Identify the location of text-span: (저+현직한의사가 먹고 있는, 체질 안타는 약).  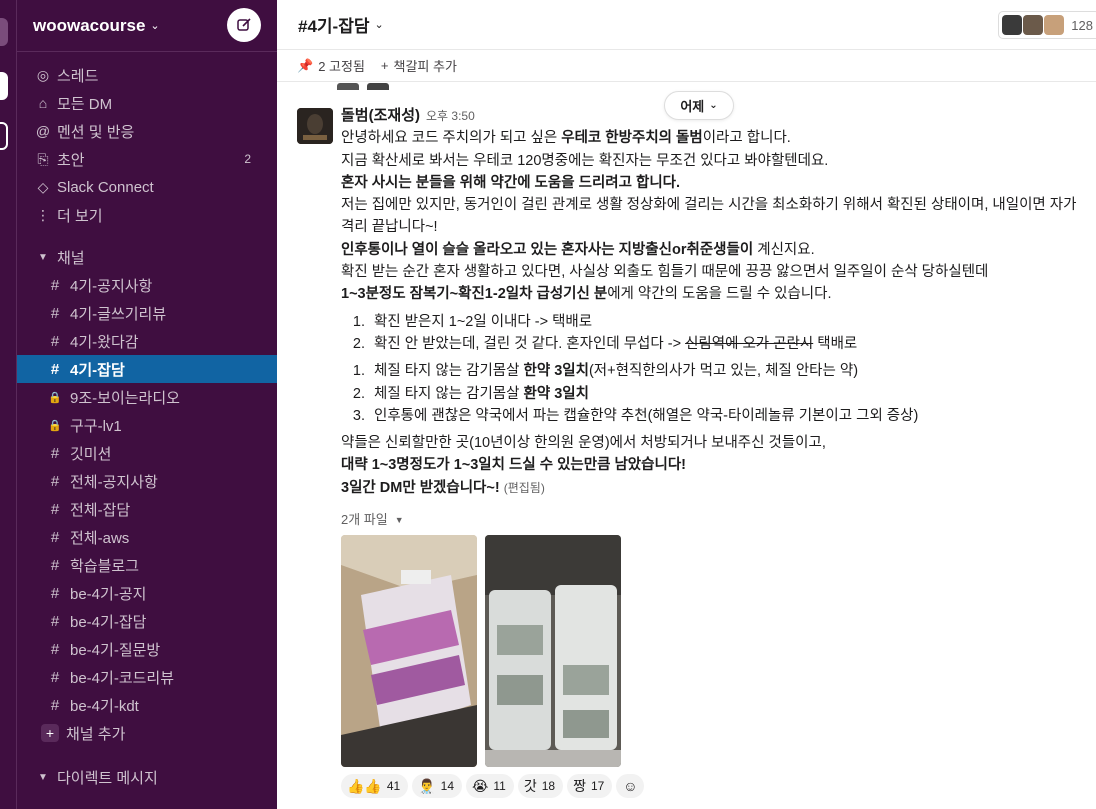
(723, 371).